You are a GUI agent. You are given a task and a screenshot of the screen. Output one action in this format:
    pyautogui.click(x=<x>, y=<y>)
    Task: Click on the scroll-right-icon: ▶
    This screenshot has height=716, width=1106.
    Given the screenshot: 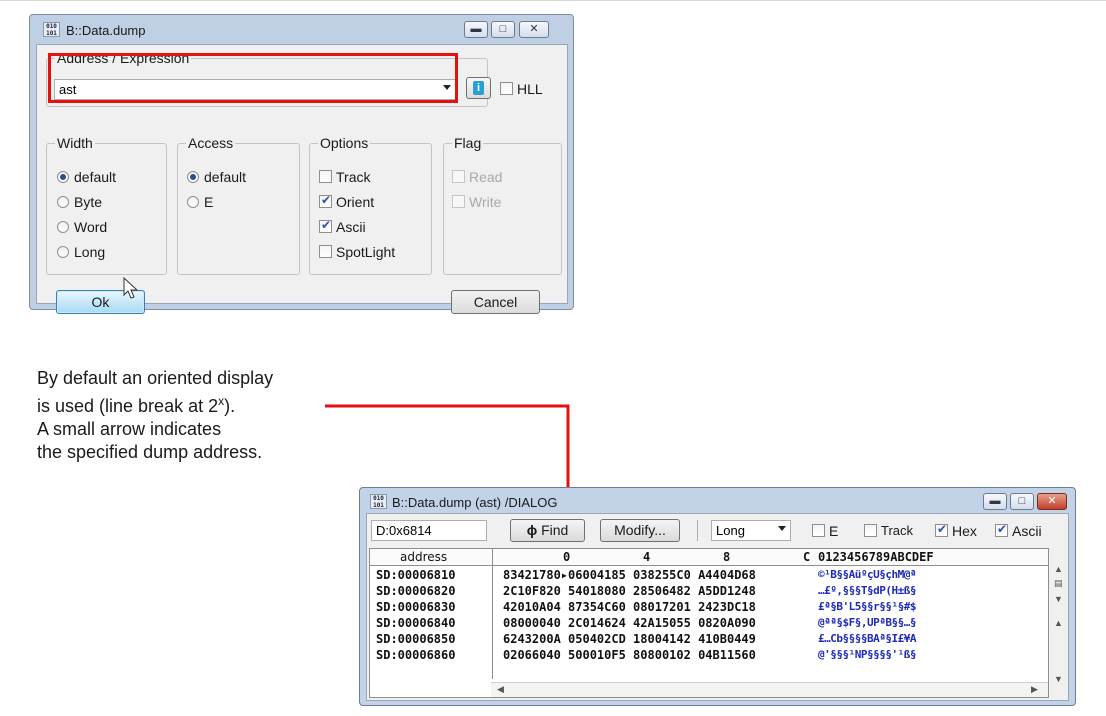 What is the action you would take?
    pyautogui.click(x=1034, y=689)
    